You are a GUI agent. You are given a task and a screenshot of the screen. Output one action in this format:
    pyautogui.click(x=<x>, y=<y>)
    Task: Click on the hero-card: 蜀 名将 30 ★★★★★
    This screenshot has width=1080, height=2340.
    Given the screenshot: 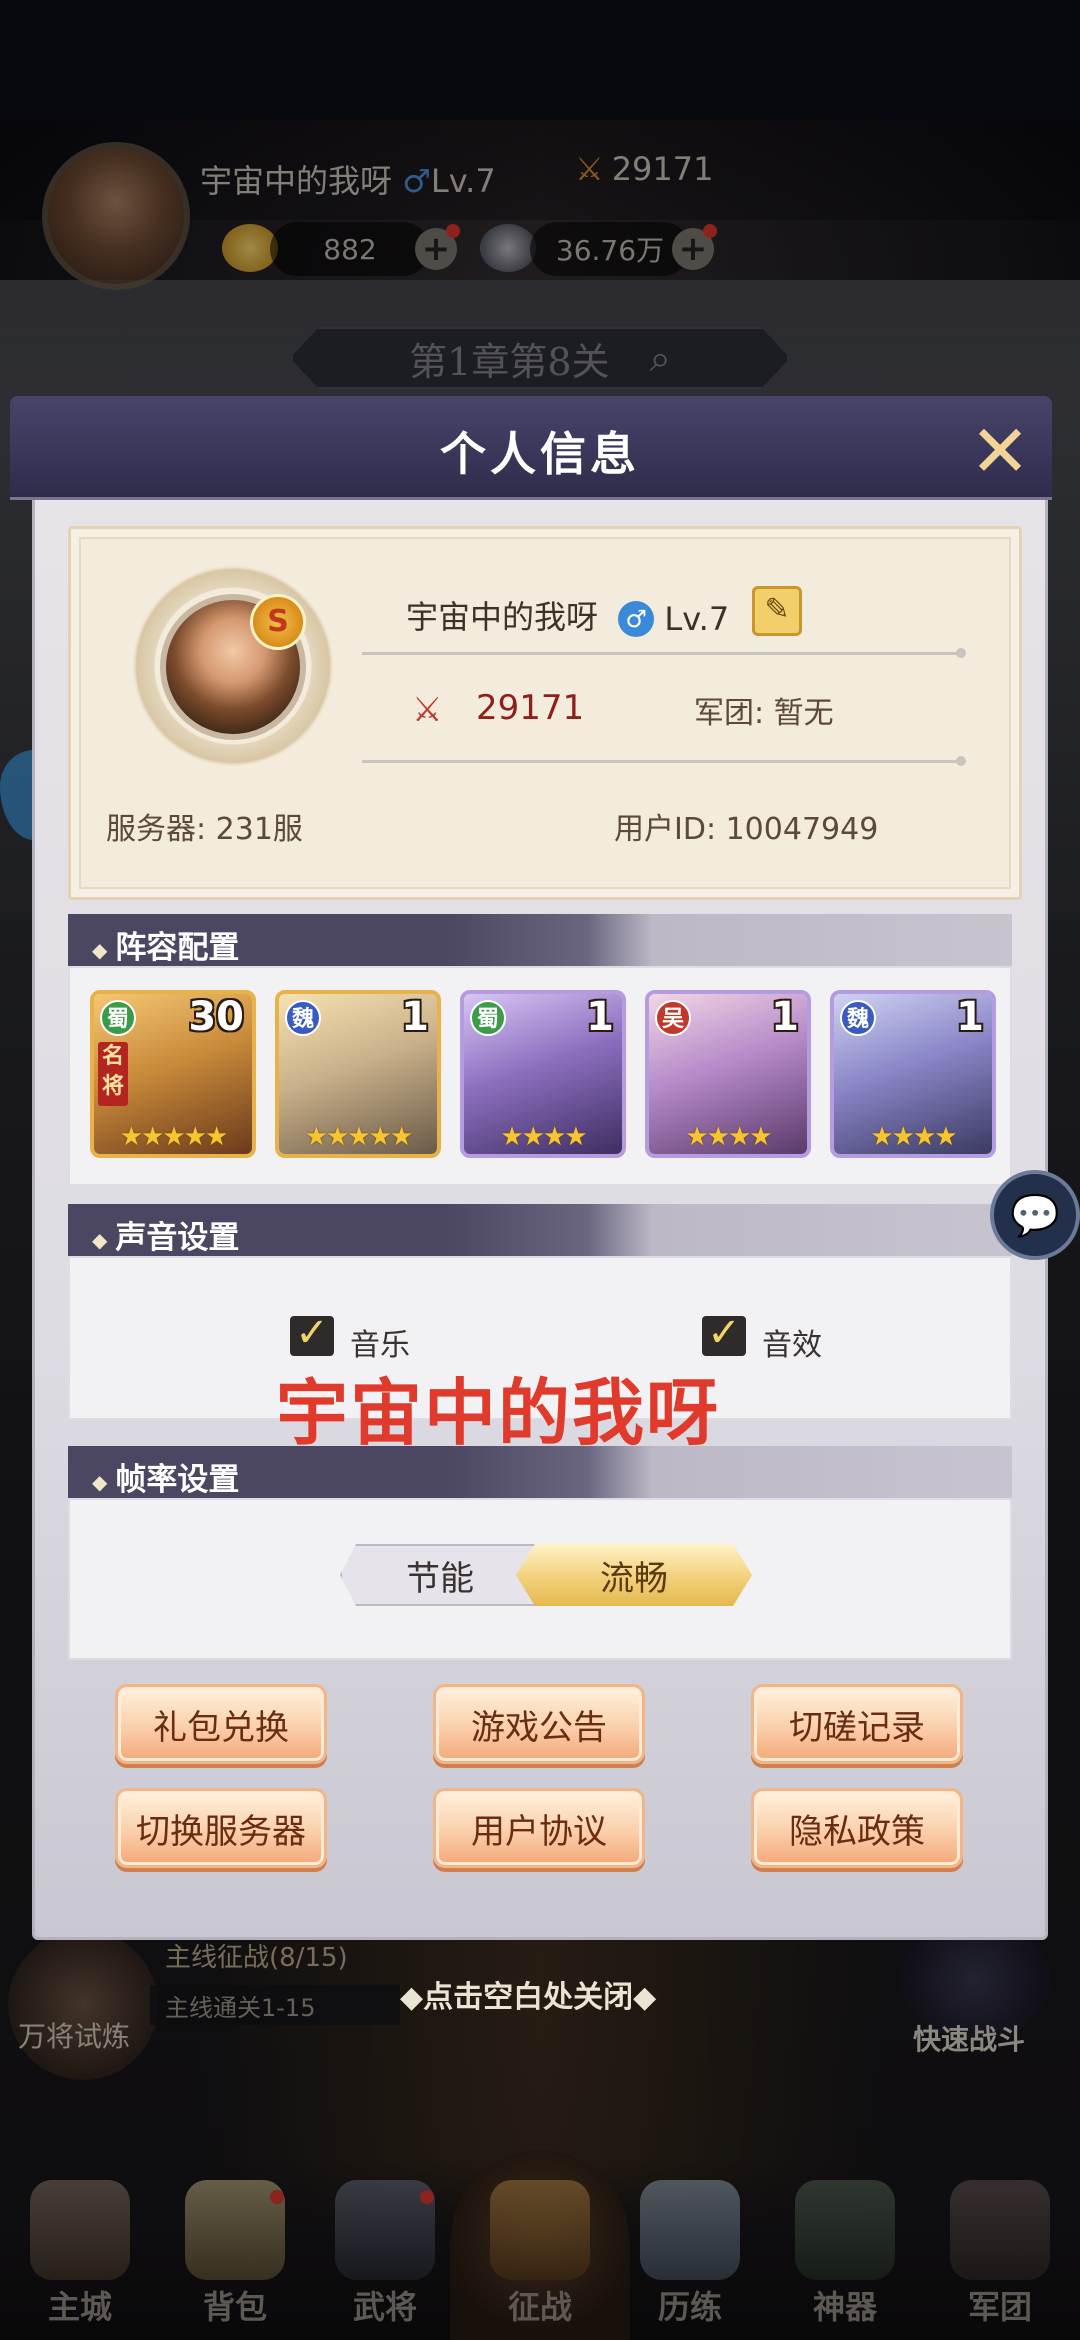 What is the action you would take?
    pyautogui.click(x=173, y=1074)
    